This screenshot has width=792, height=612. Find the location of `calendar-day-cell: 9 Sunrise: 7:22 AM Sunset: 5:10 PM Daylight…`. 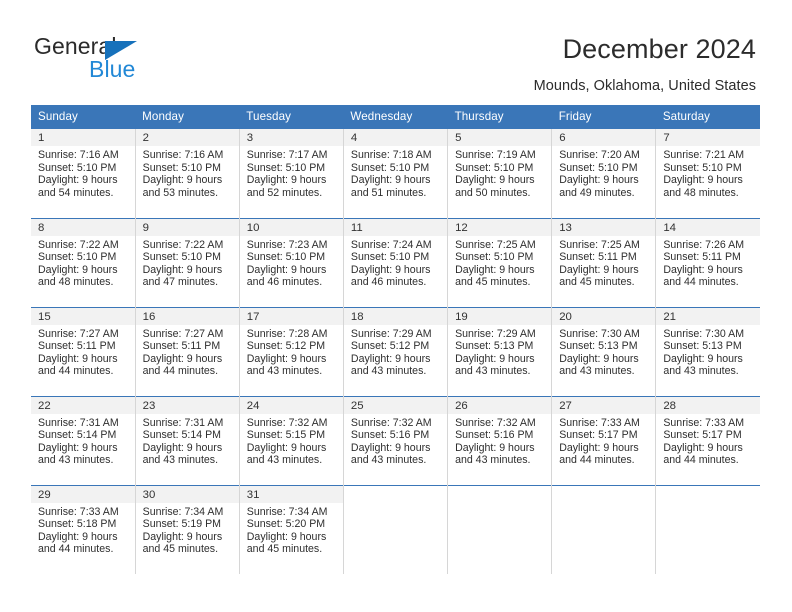

calendar-day-cell: 9 Sunrise: 7:22 AM Sunset: 5:10 PM Daylight… is located at coordinates (187, 262).